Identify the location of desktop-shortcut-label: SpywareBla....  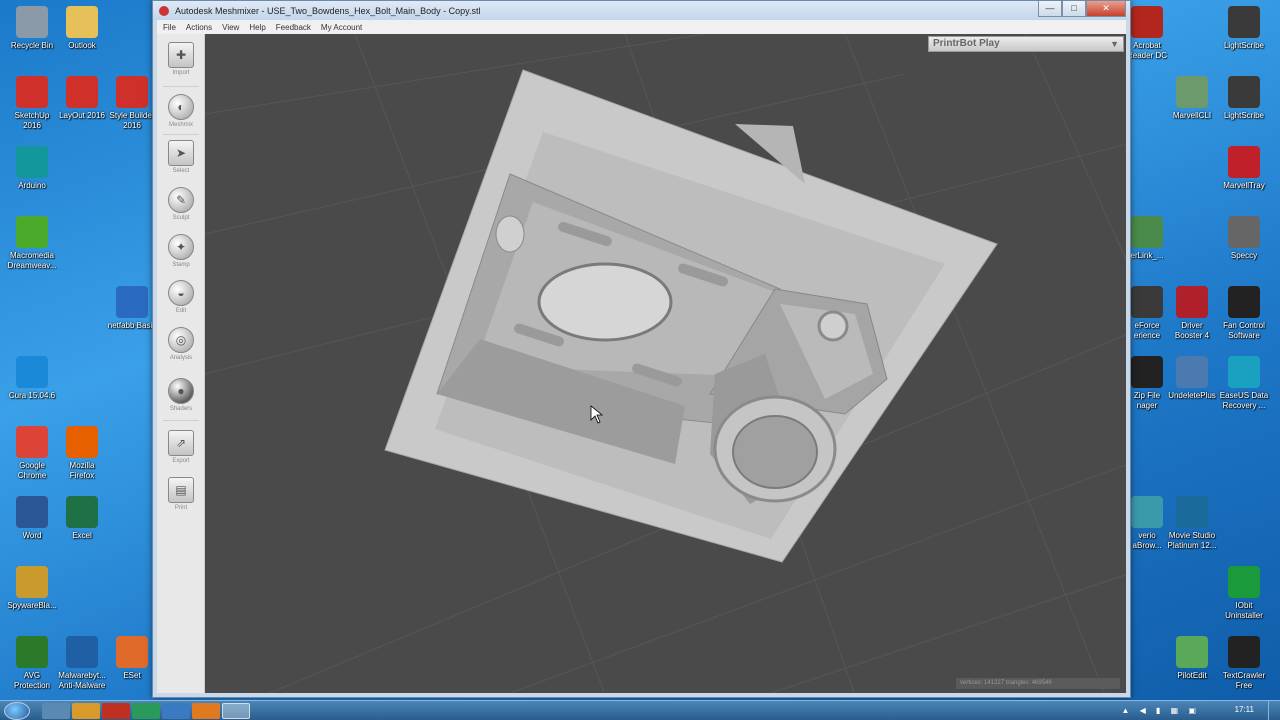
(32, 605).